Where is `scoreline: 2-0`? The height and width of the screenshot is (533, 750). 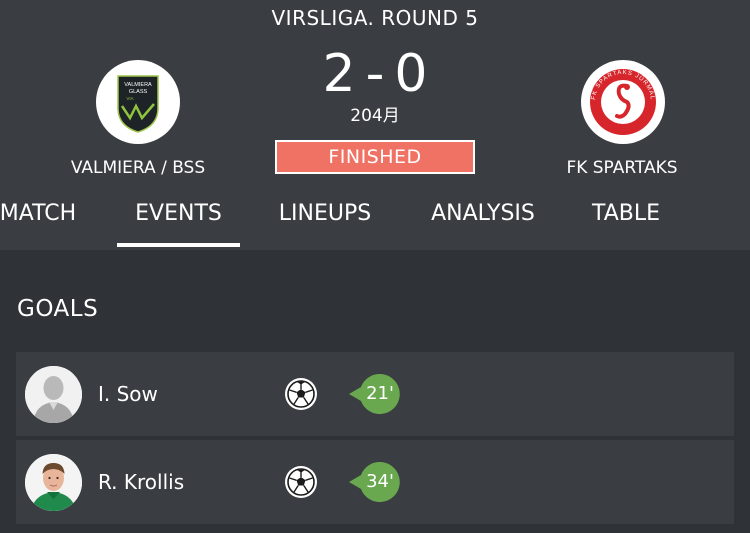
scoreline: 2-0 is located at coordinates (375, 74).